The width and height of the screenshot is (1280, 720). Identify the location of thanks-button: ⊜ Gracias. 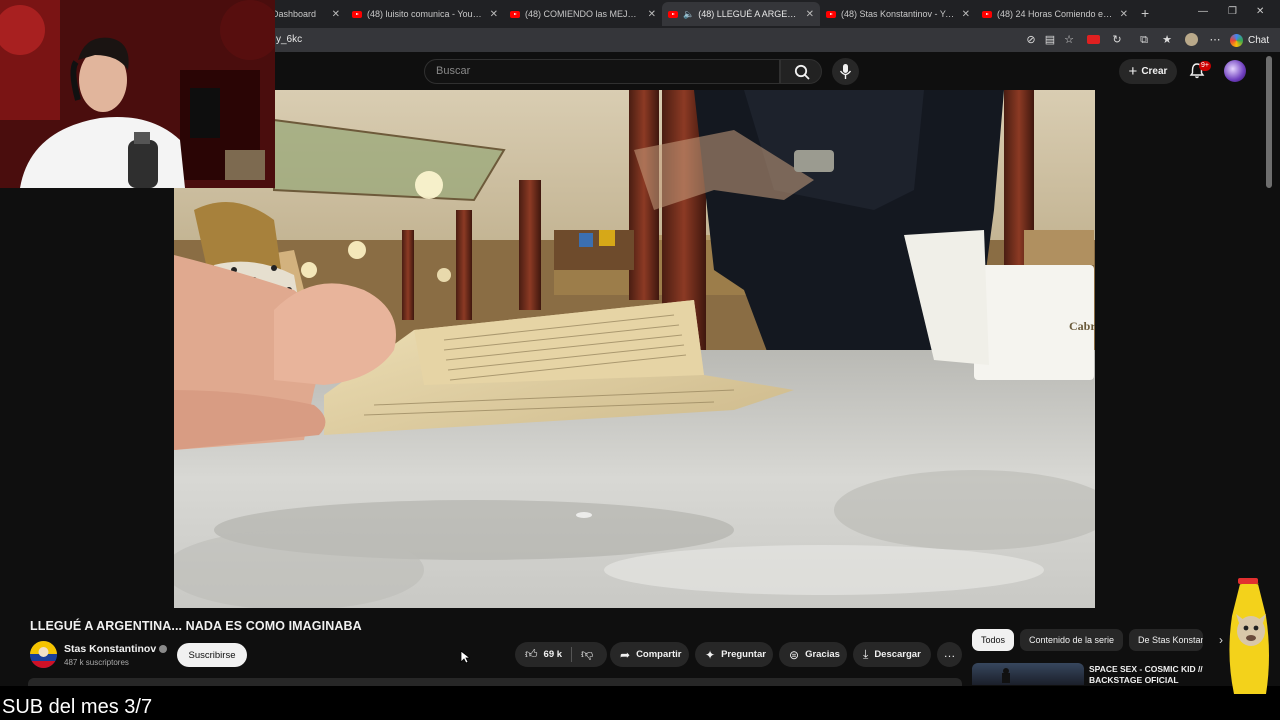
(813, 654).